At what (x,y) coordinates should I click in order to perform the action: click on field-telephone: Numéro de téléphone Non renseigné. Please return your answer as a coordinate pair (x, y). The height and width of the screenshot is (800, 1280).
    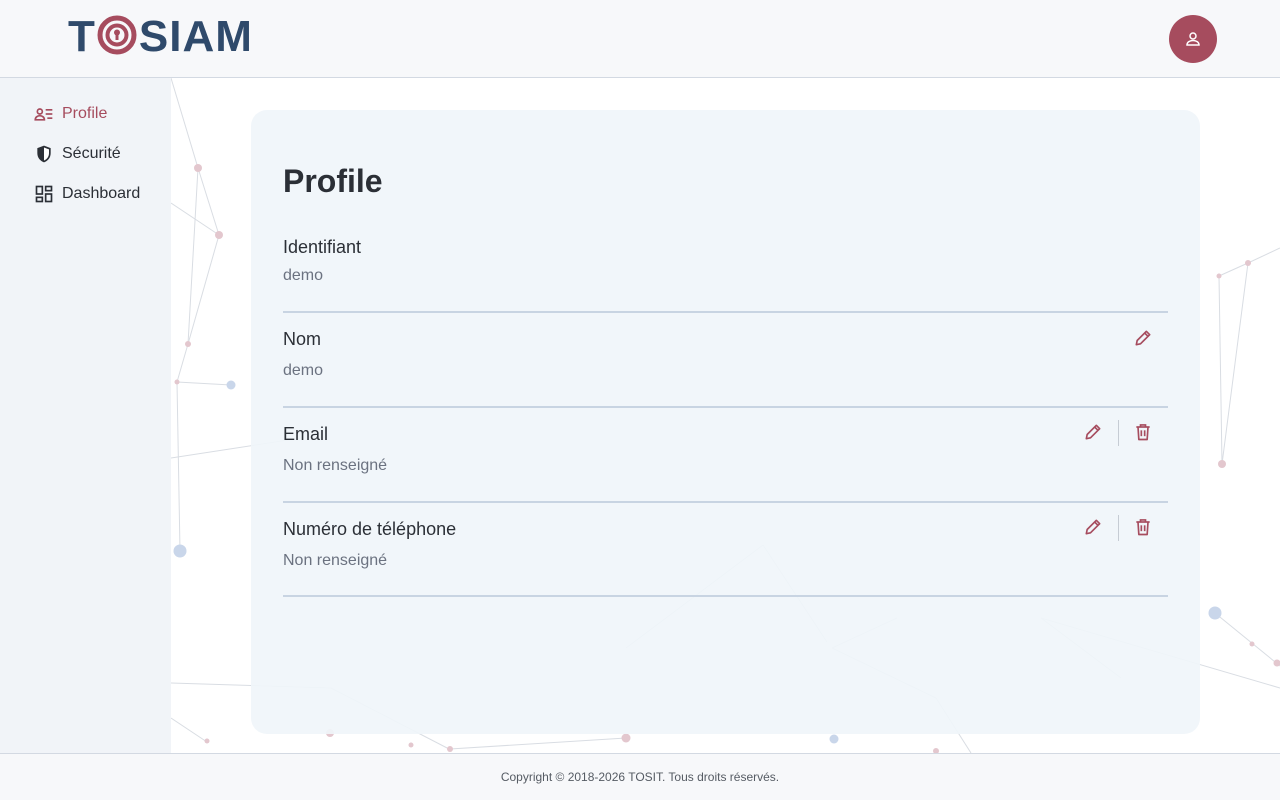
    Looking at the image, I should click on (725, 550).